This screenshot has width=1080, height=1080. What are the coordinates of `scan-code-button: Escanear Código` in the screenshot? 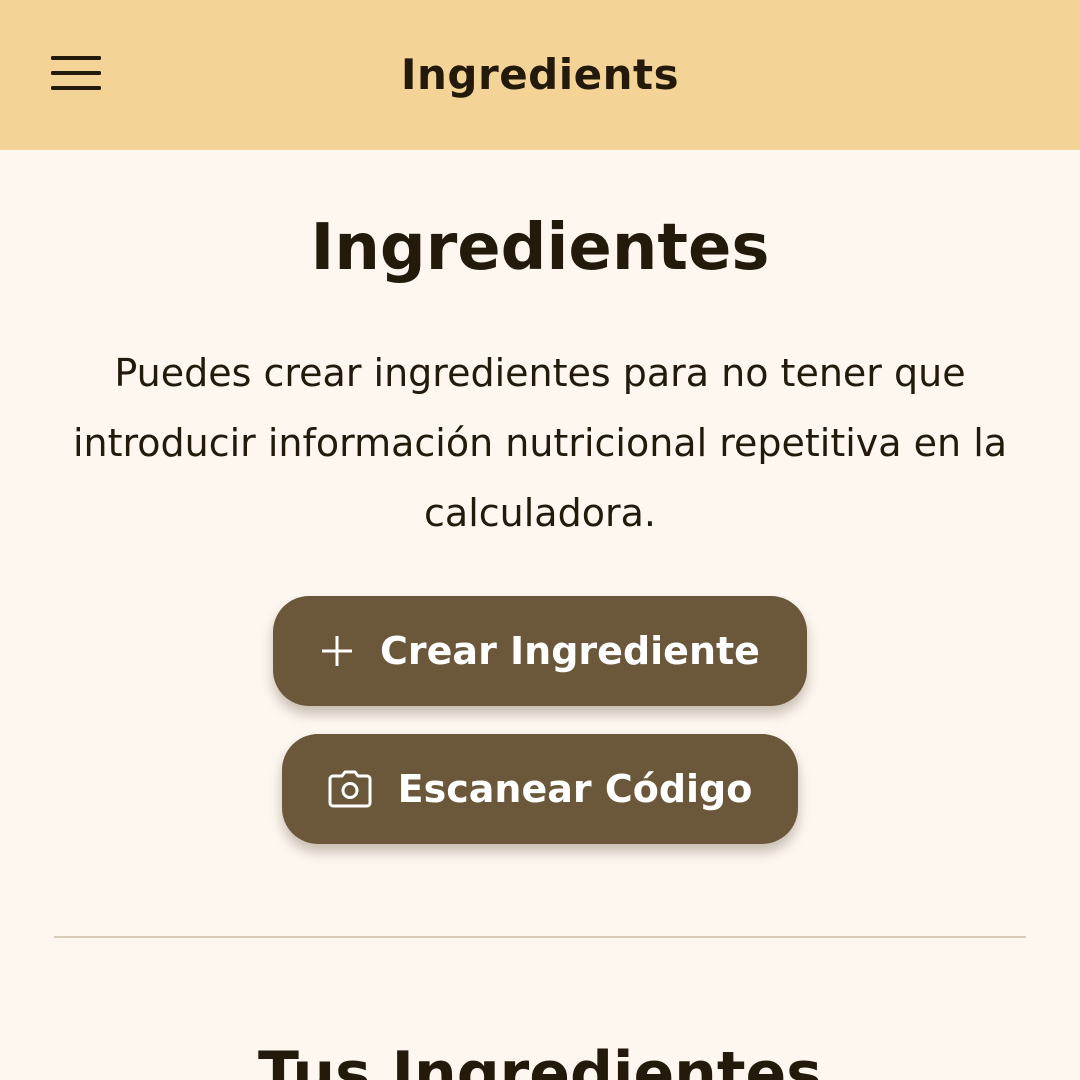 It's located at (540, 789).